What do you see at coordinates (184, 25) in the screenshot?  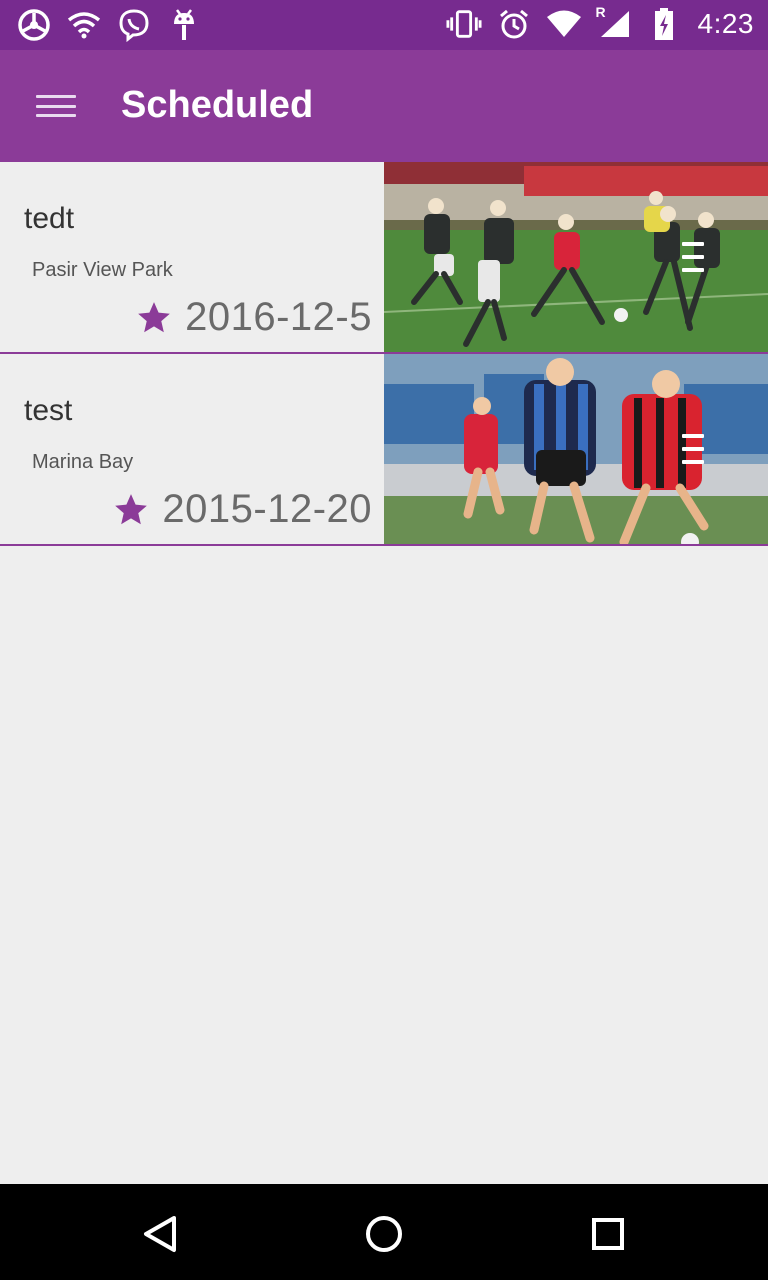 I see `android-debug-icon` at bounding box center [184, 25].